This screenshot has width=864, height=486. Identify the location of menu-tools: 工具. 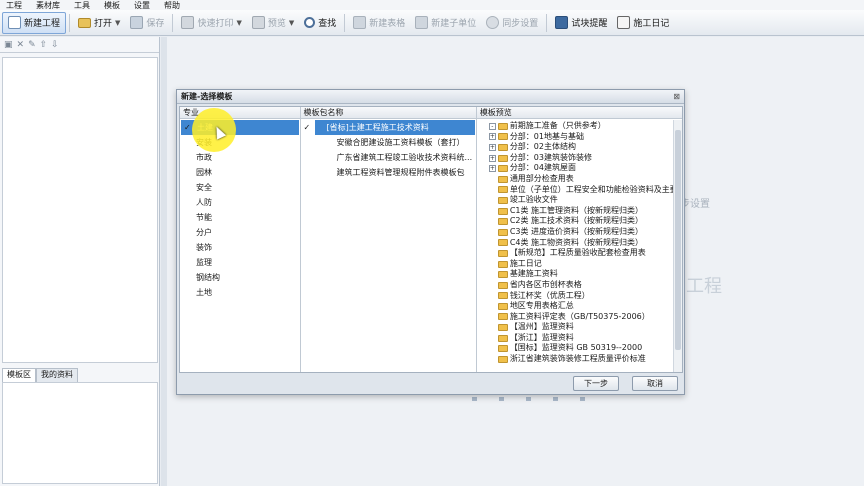
(82, 5).